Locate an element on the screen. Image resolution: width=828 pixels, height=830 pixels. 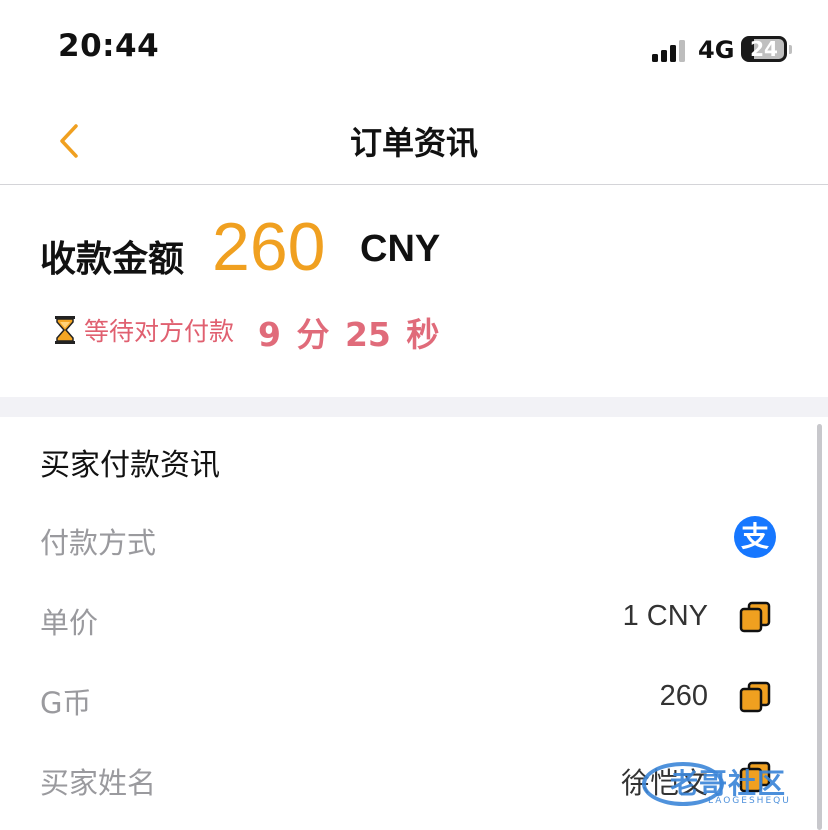
battery-level-text: 24 is located at coordinates (764, 49).